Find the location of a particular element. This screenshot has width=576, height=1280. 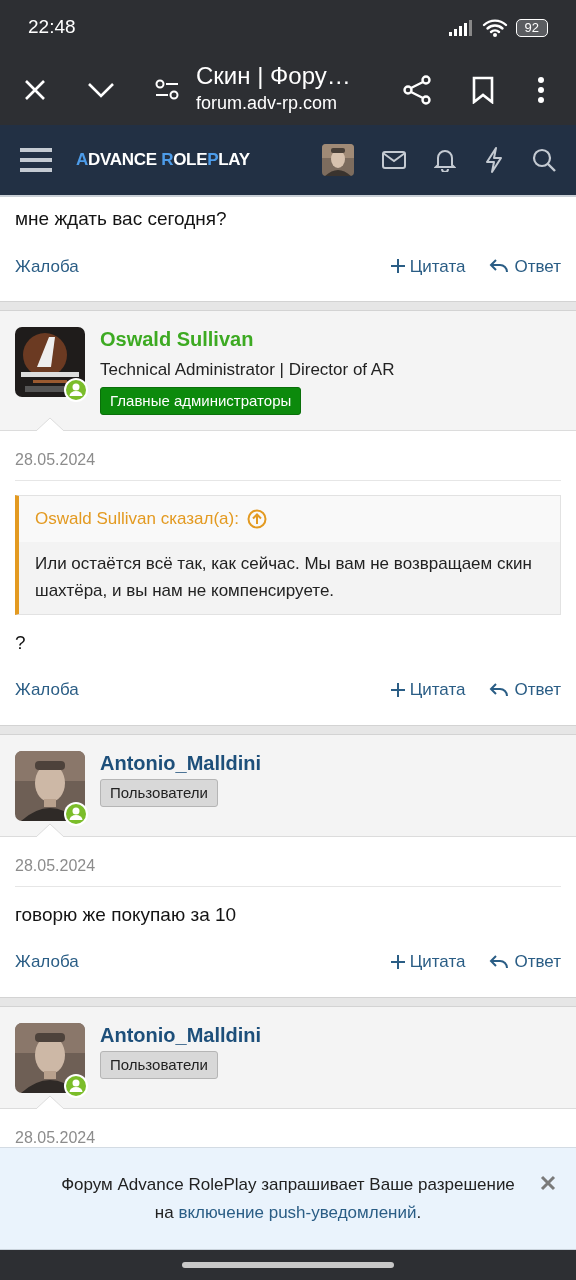

logo-text: DVANCE is located at coordinates (123, 160).